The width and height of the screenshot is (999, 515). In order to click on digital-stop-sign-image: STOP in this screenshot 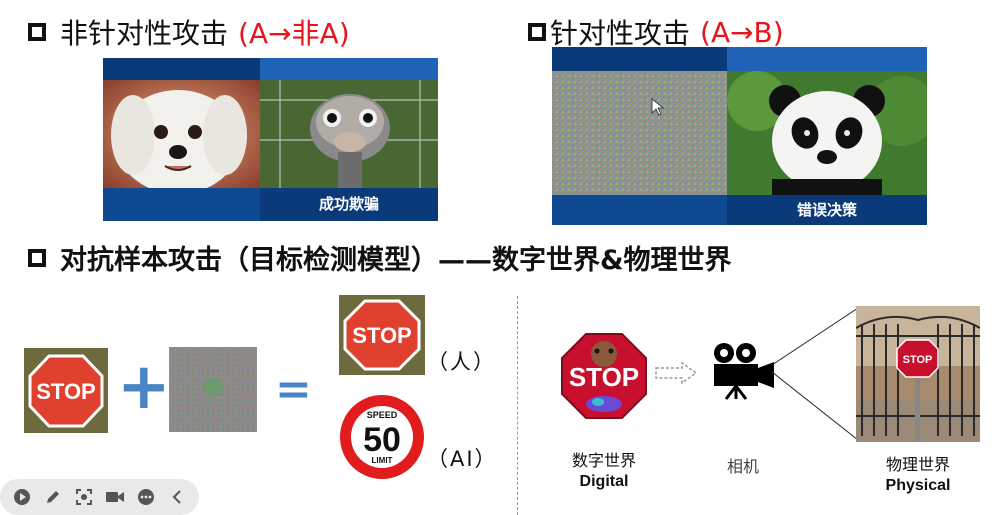, I will do `click(604, 376)`.